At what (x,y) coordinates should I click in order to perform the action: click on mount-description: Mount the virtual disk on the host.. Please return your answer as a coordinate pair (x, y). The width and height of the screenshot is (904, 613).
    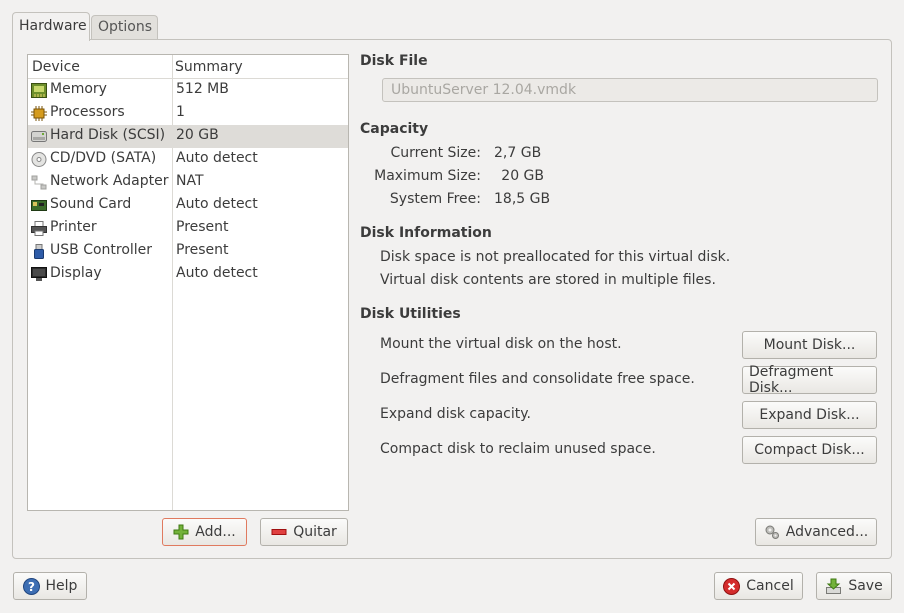
    Looking at the image, I should click on (501, 344).